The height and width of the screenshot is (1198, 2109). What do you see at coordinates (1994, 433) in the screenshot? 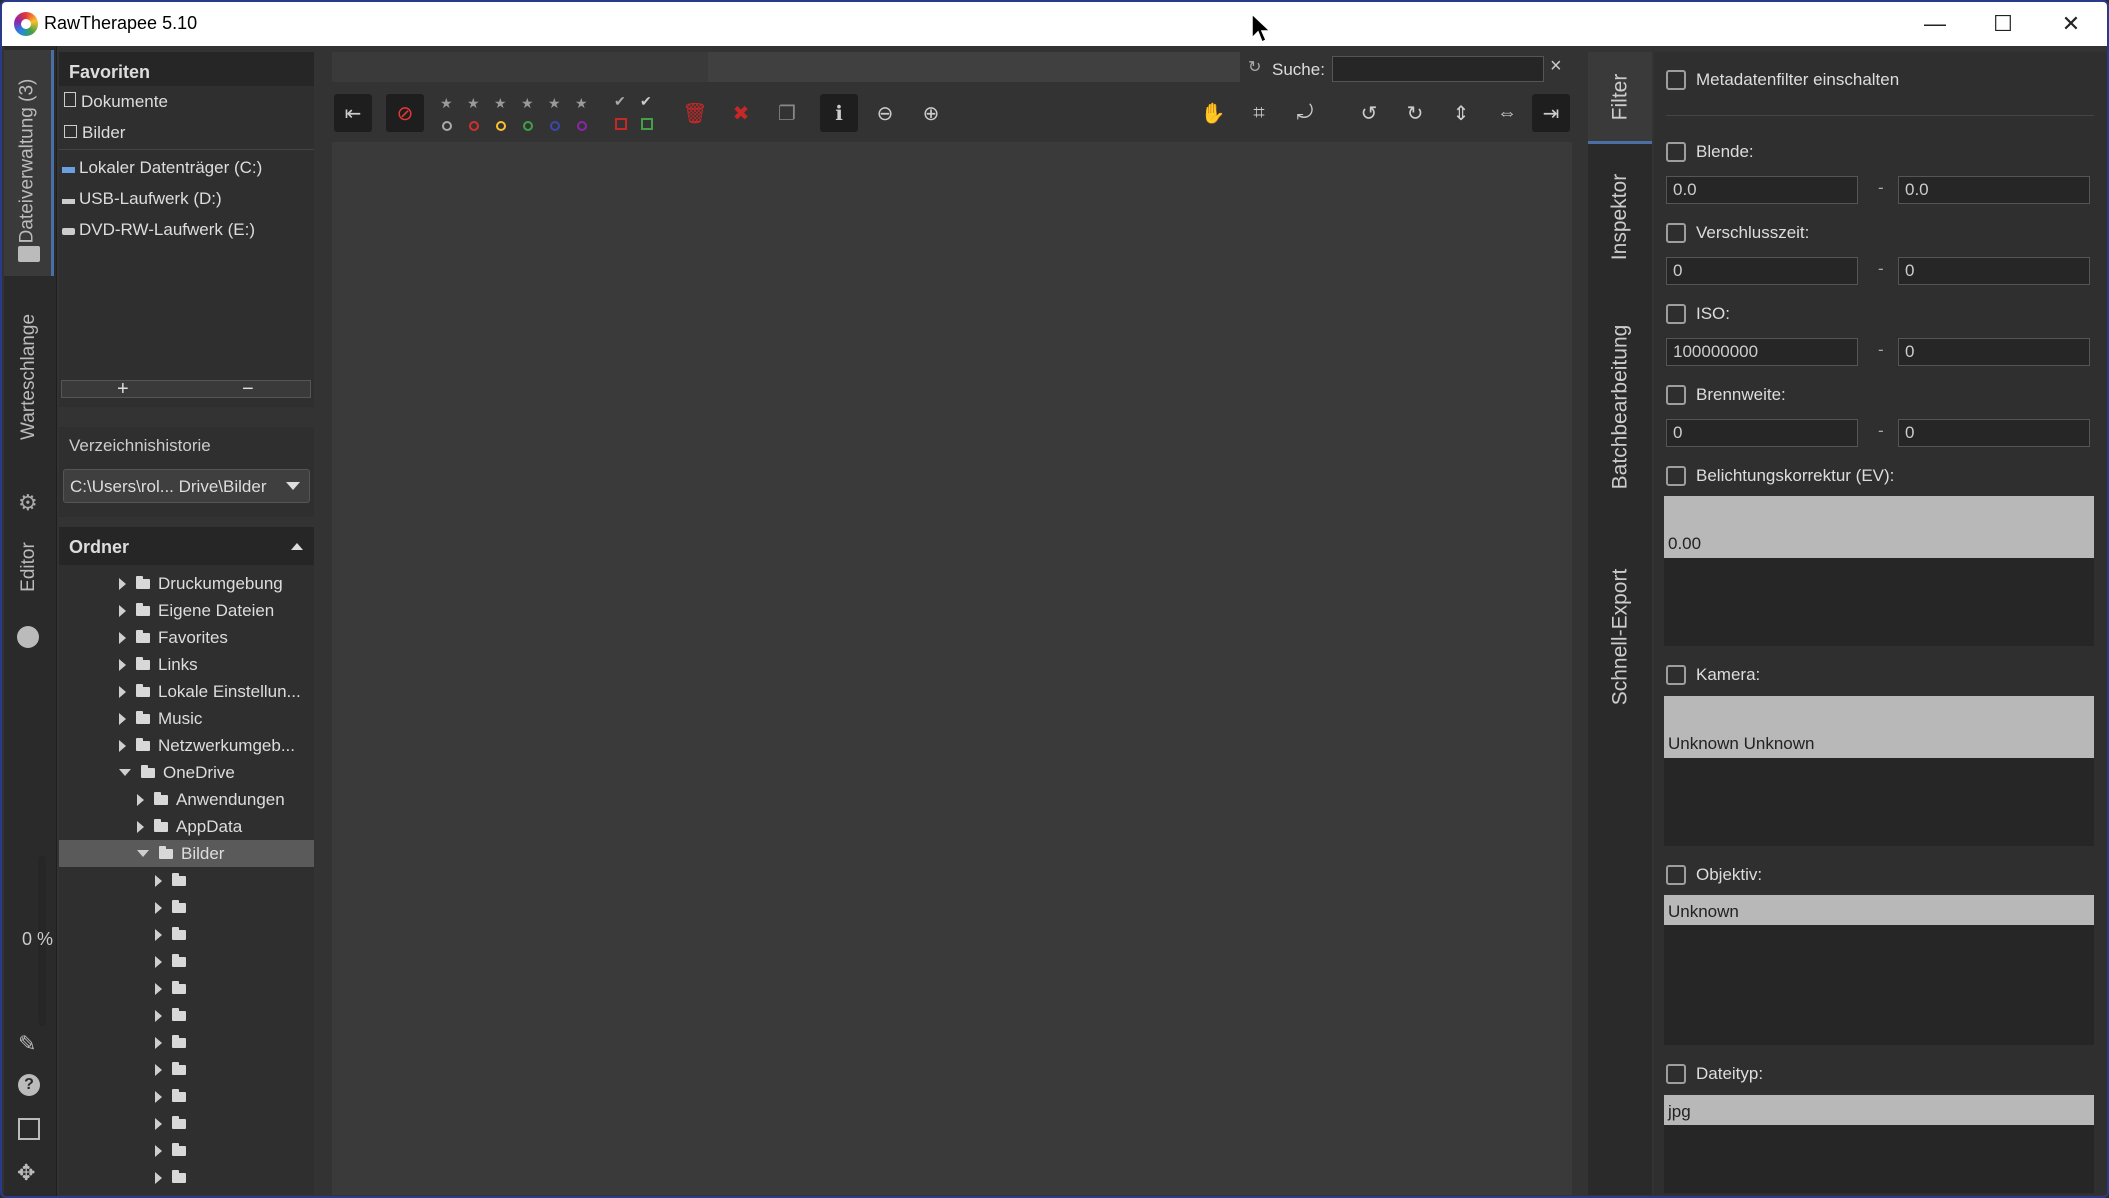
I see `focal-to-input: 0` at bounding box center [1994, 433].